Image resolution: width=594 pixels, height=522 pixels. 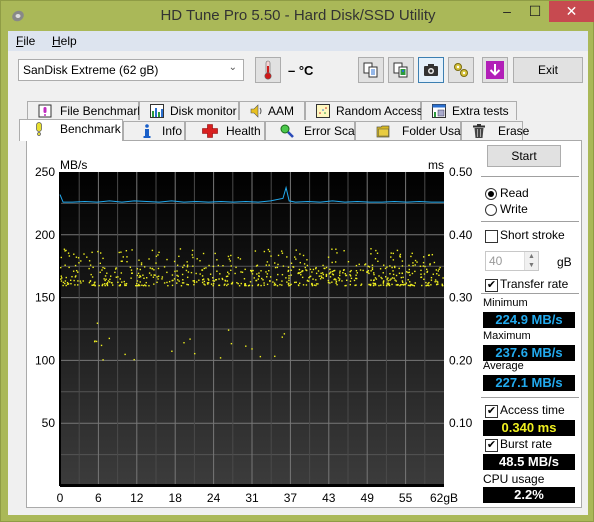 What do you see at coordinates (469, 110) in the screenshot?
I see `tab-extra-tests: Extra tests` at bounding box center [469, 110].